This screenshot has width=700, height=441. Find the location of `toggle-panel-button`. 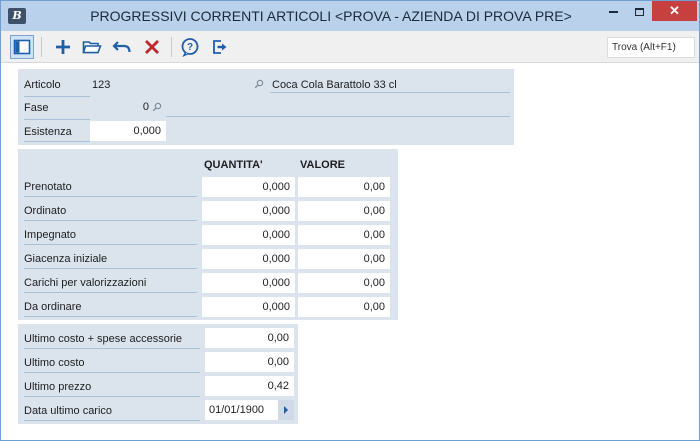

toggle-panel-button is located at coordinates (22, 47).